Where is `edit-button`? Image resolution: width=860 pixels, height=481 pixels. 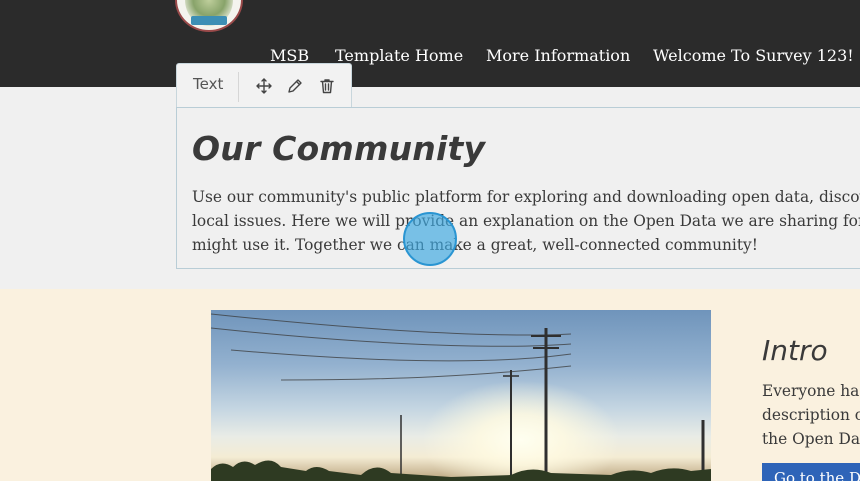 edit-button is located at coordinates (295, 86).